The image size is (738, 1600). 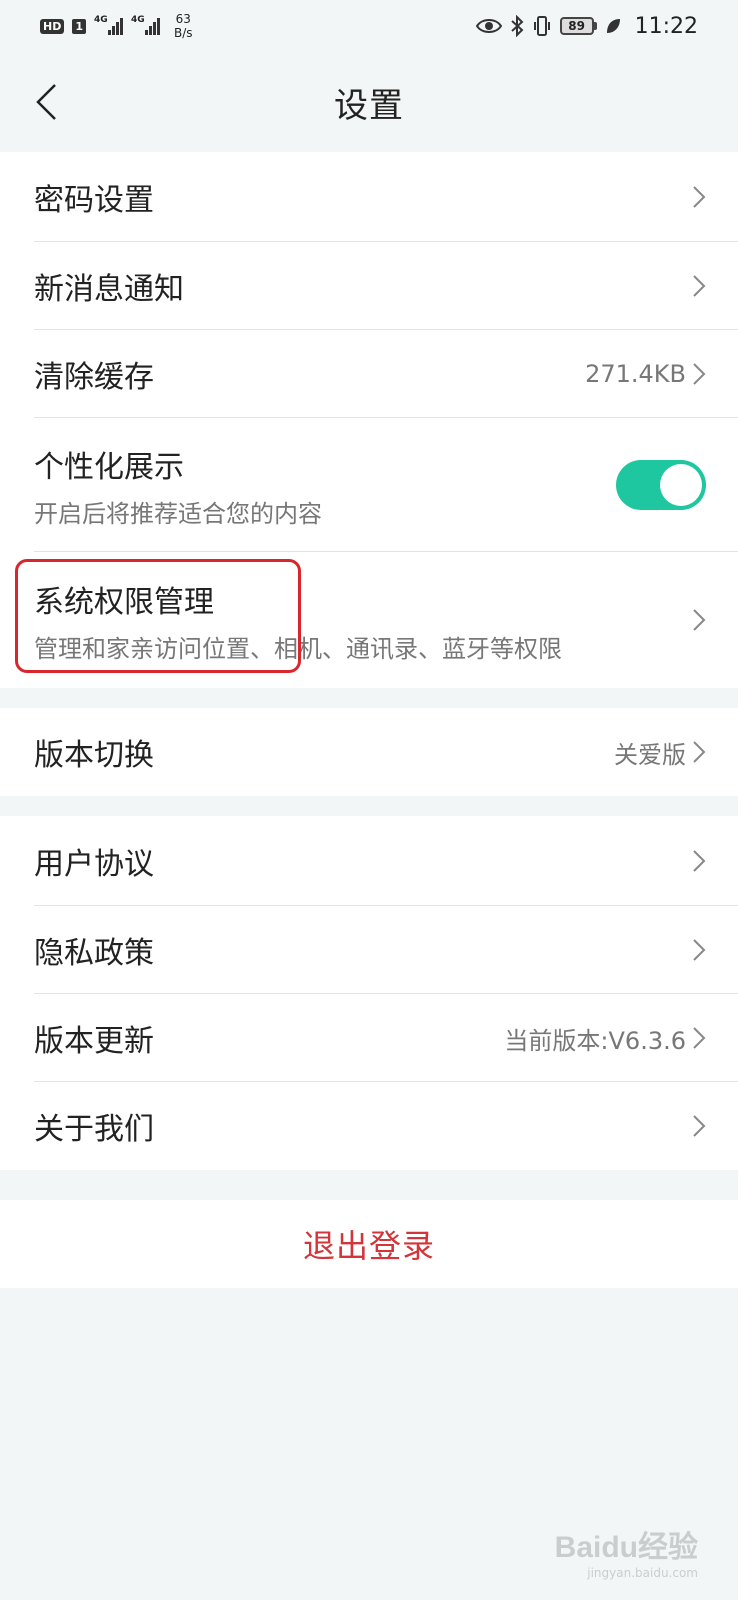 What do you see at coordinates (666, 26) in the screenshot?
I see `status-time: 11:22` at bounding box center [666, 26].